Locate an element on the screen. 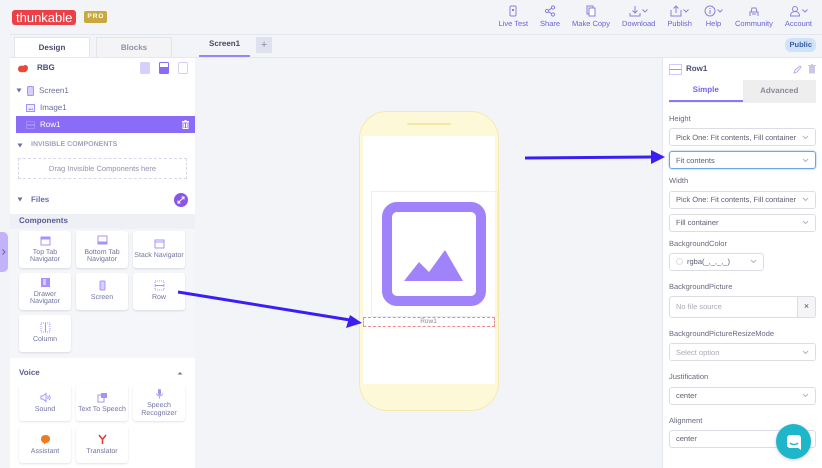 Image resolution: width=822 pixels, height=468 pixels. editor-tab: Blocks is located at coordinates (134, 47).